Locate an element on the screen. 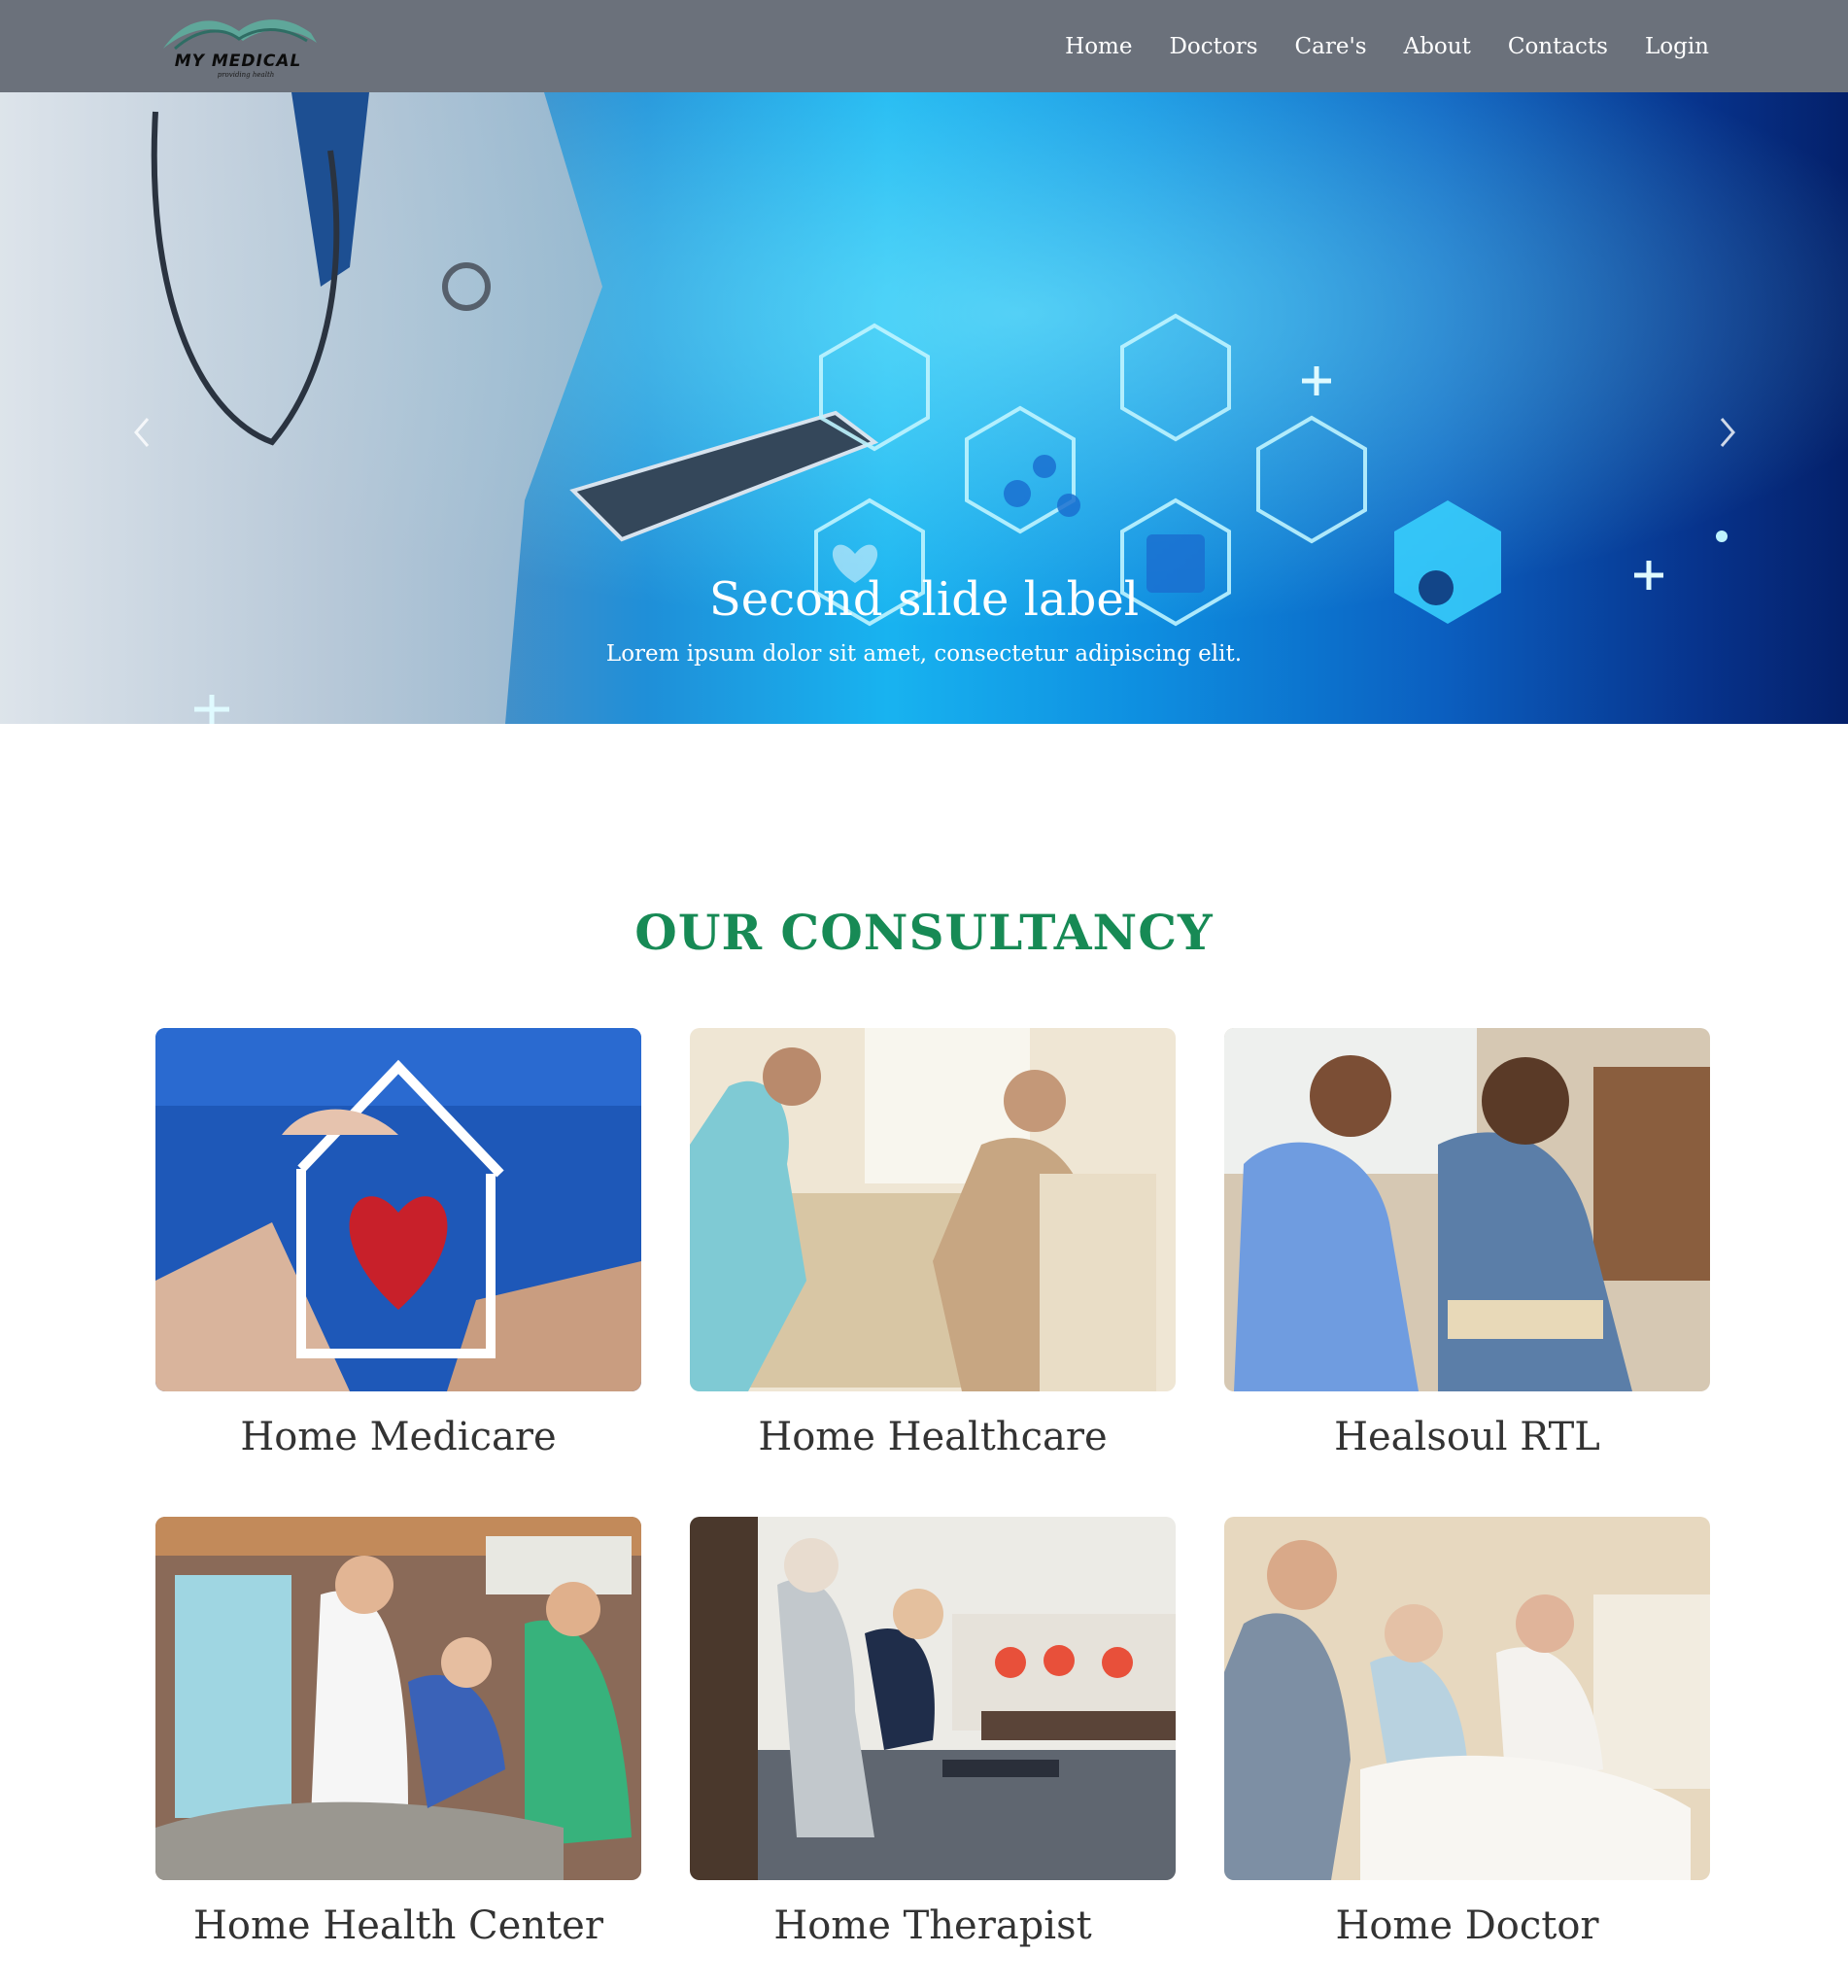 This screenshot has width=1848, height=1988. card-home-doctor: Home Doctor is located at coordinates (1467, 1732).